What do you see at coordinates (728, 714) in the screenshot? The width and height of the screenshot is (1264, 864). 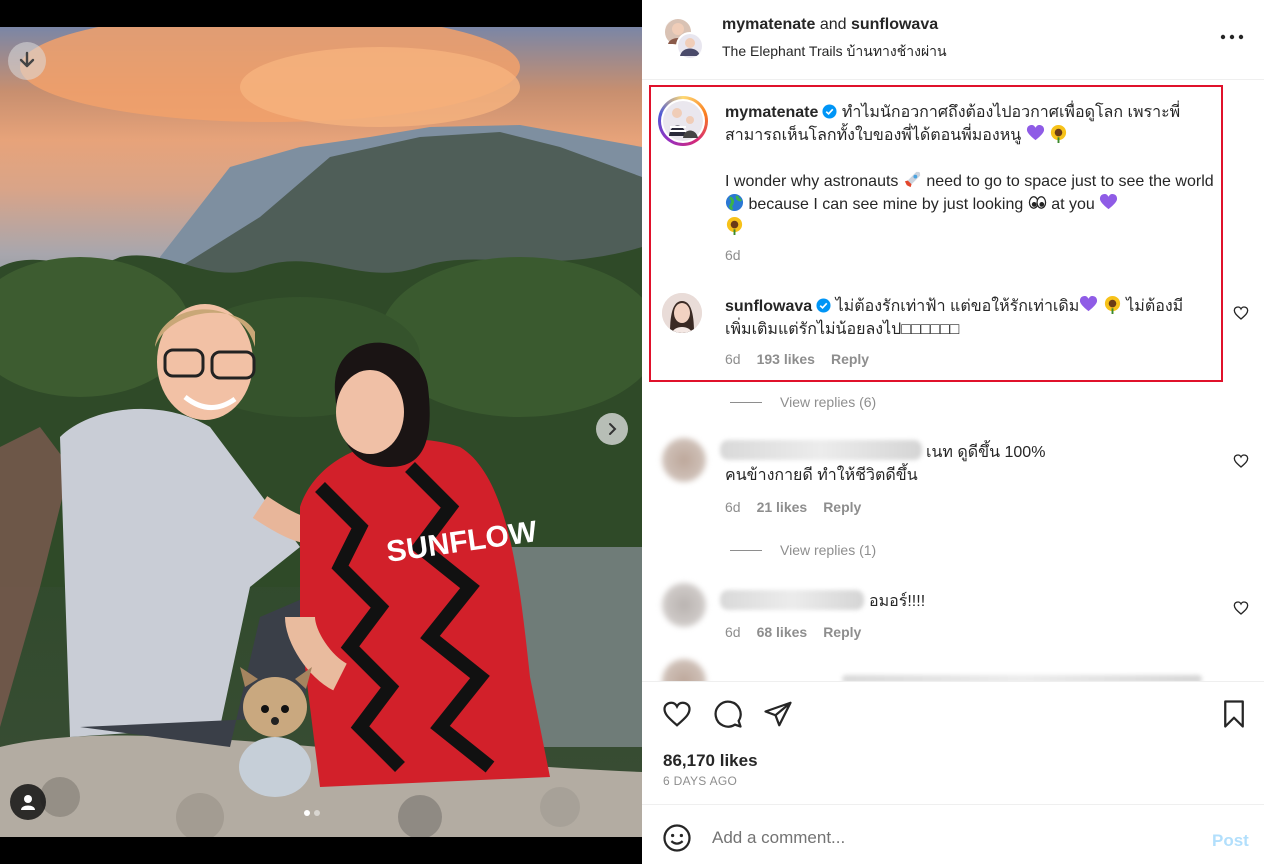 I see `comment-button` at bounding box center [728, 714].